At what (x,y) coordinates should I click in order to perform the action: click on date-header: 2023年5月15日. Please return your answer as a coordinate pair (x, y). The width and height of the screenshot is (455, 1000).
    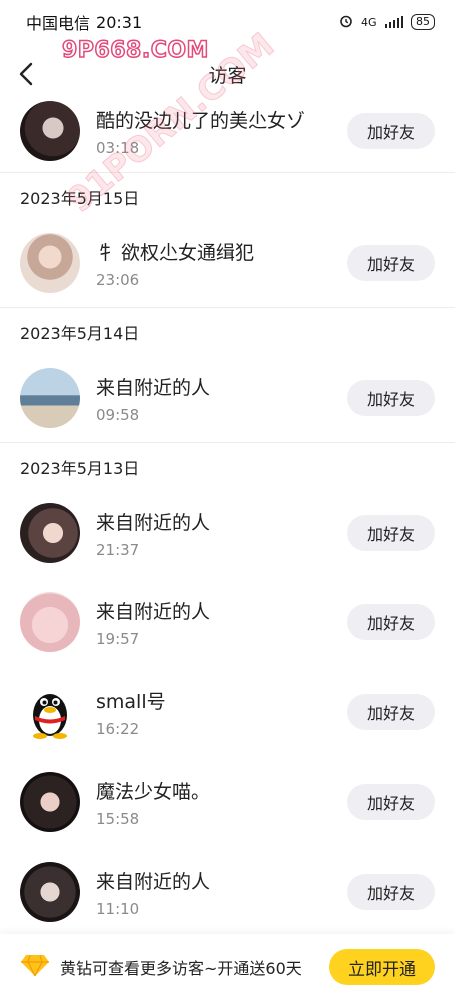
    Looking at the image, I should click on (80, 198).